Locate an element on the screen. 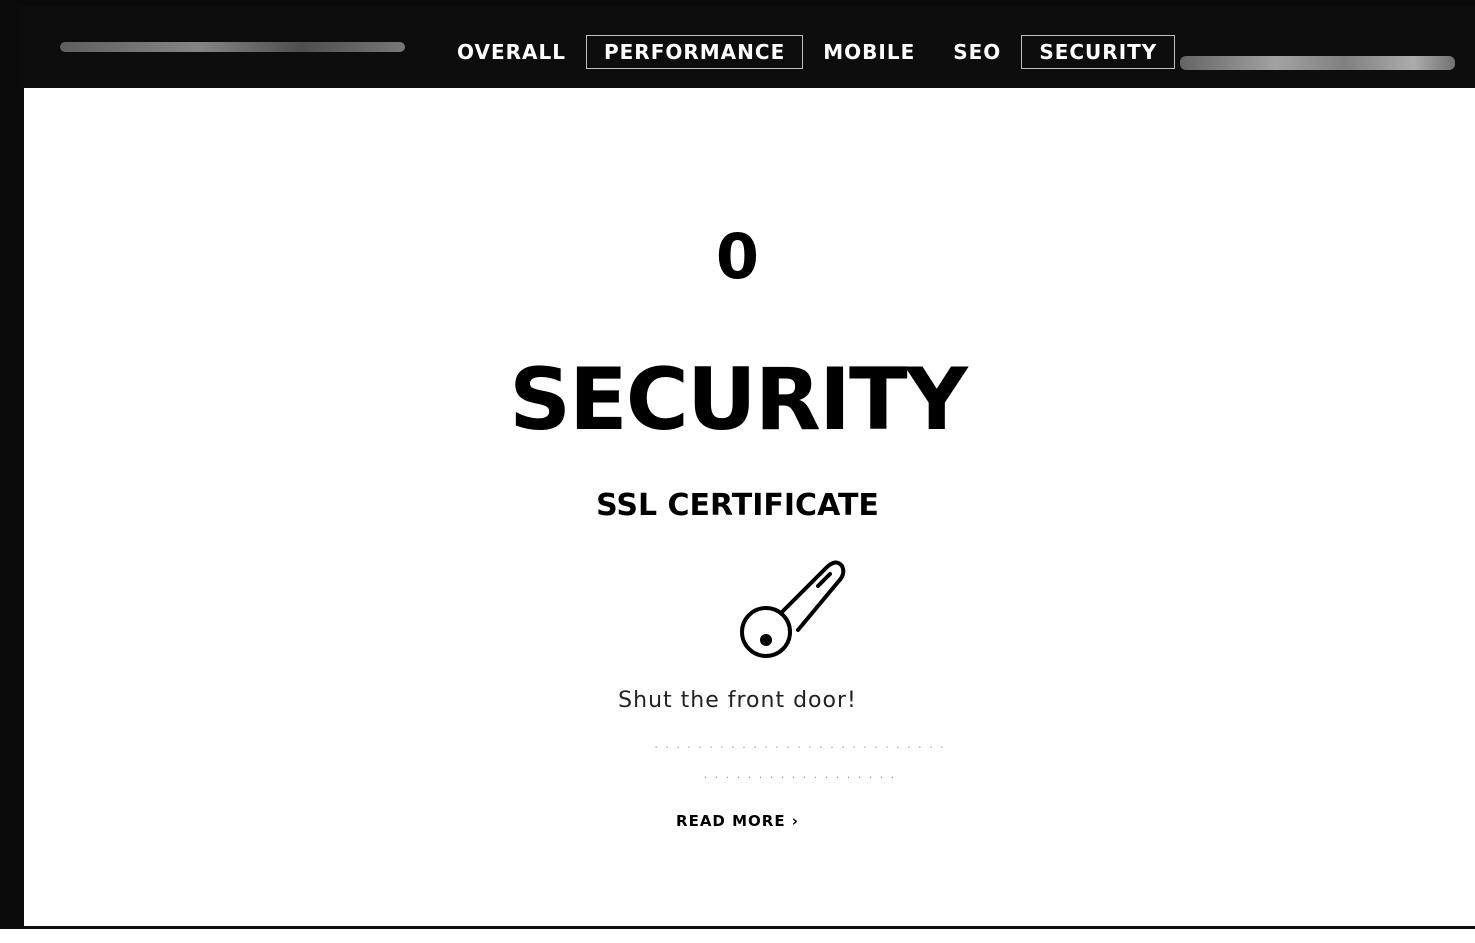  read-more-link: READ MORE › is located at coordinates (737, 821).